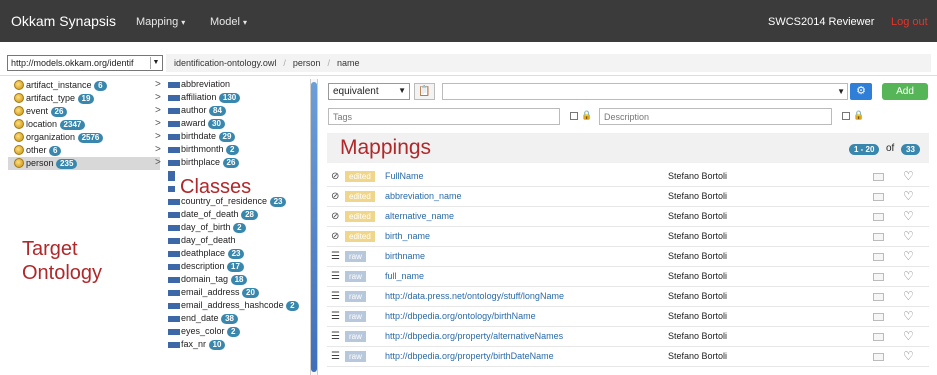 The height and width of the screenshot is (375, 937). Describe the element at coordinates (87, 137) in the screenshot. I see `tree-item: organization 2576` at that location.